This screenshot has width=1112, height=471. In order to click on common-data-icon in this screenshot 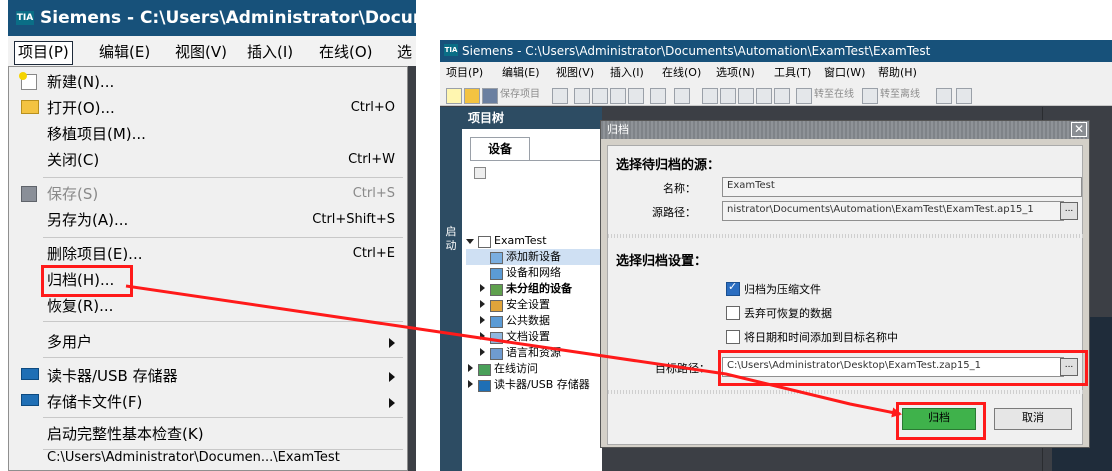, I will do `click(496, 322)`.